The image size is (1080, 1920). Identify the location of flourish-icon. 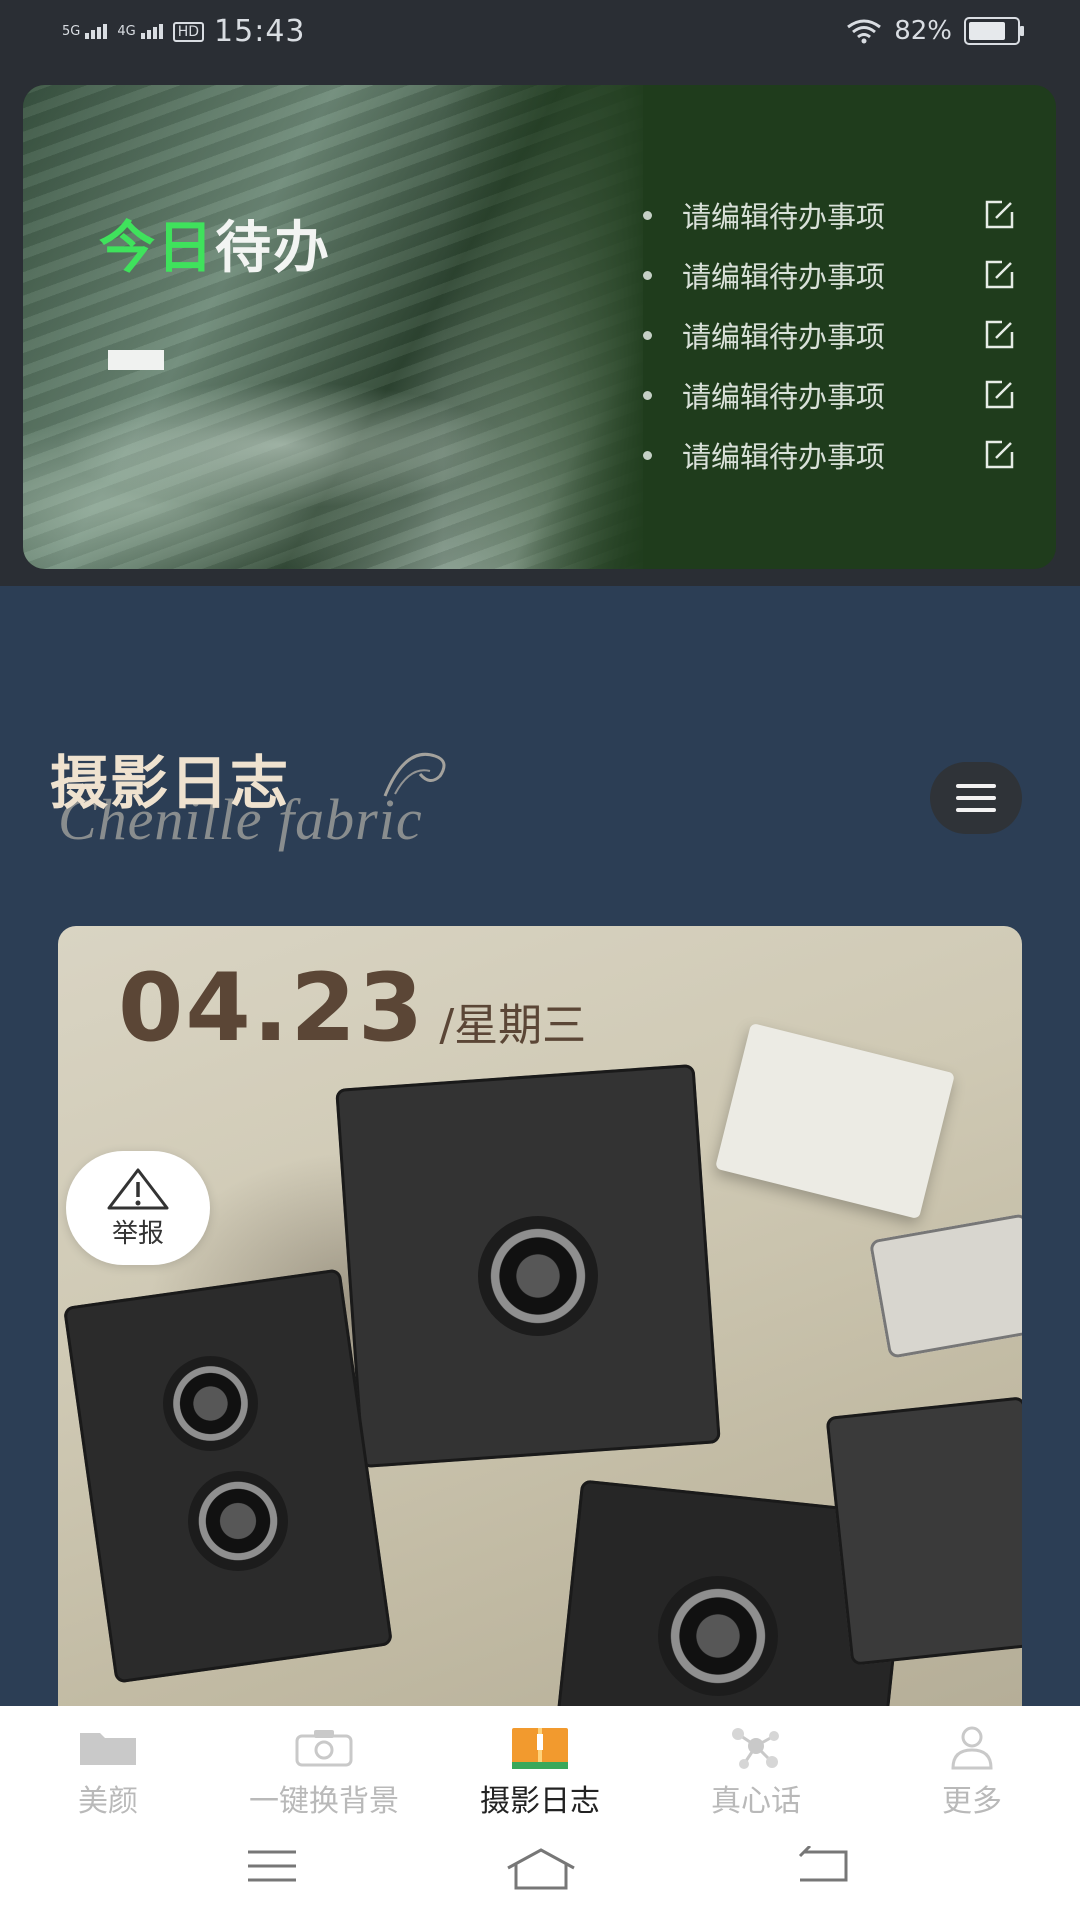
(414, 775).